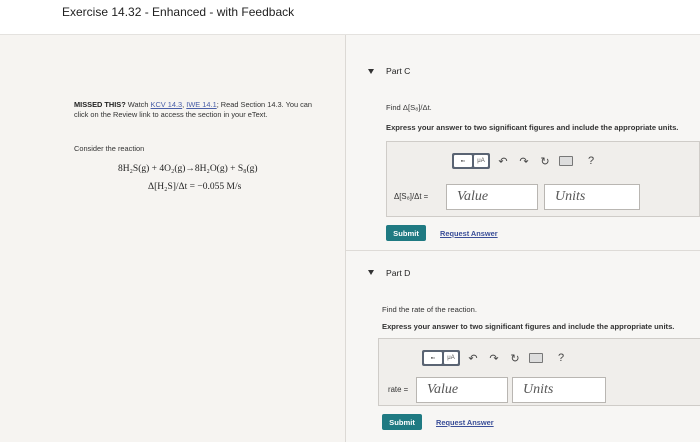 This screenshot has width=700, height=442. Describe the element at coordinates (167, 104) in the screenshot. I see `link-kcv-14-3: KCV 14.3` at that location.